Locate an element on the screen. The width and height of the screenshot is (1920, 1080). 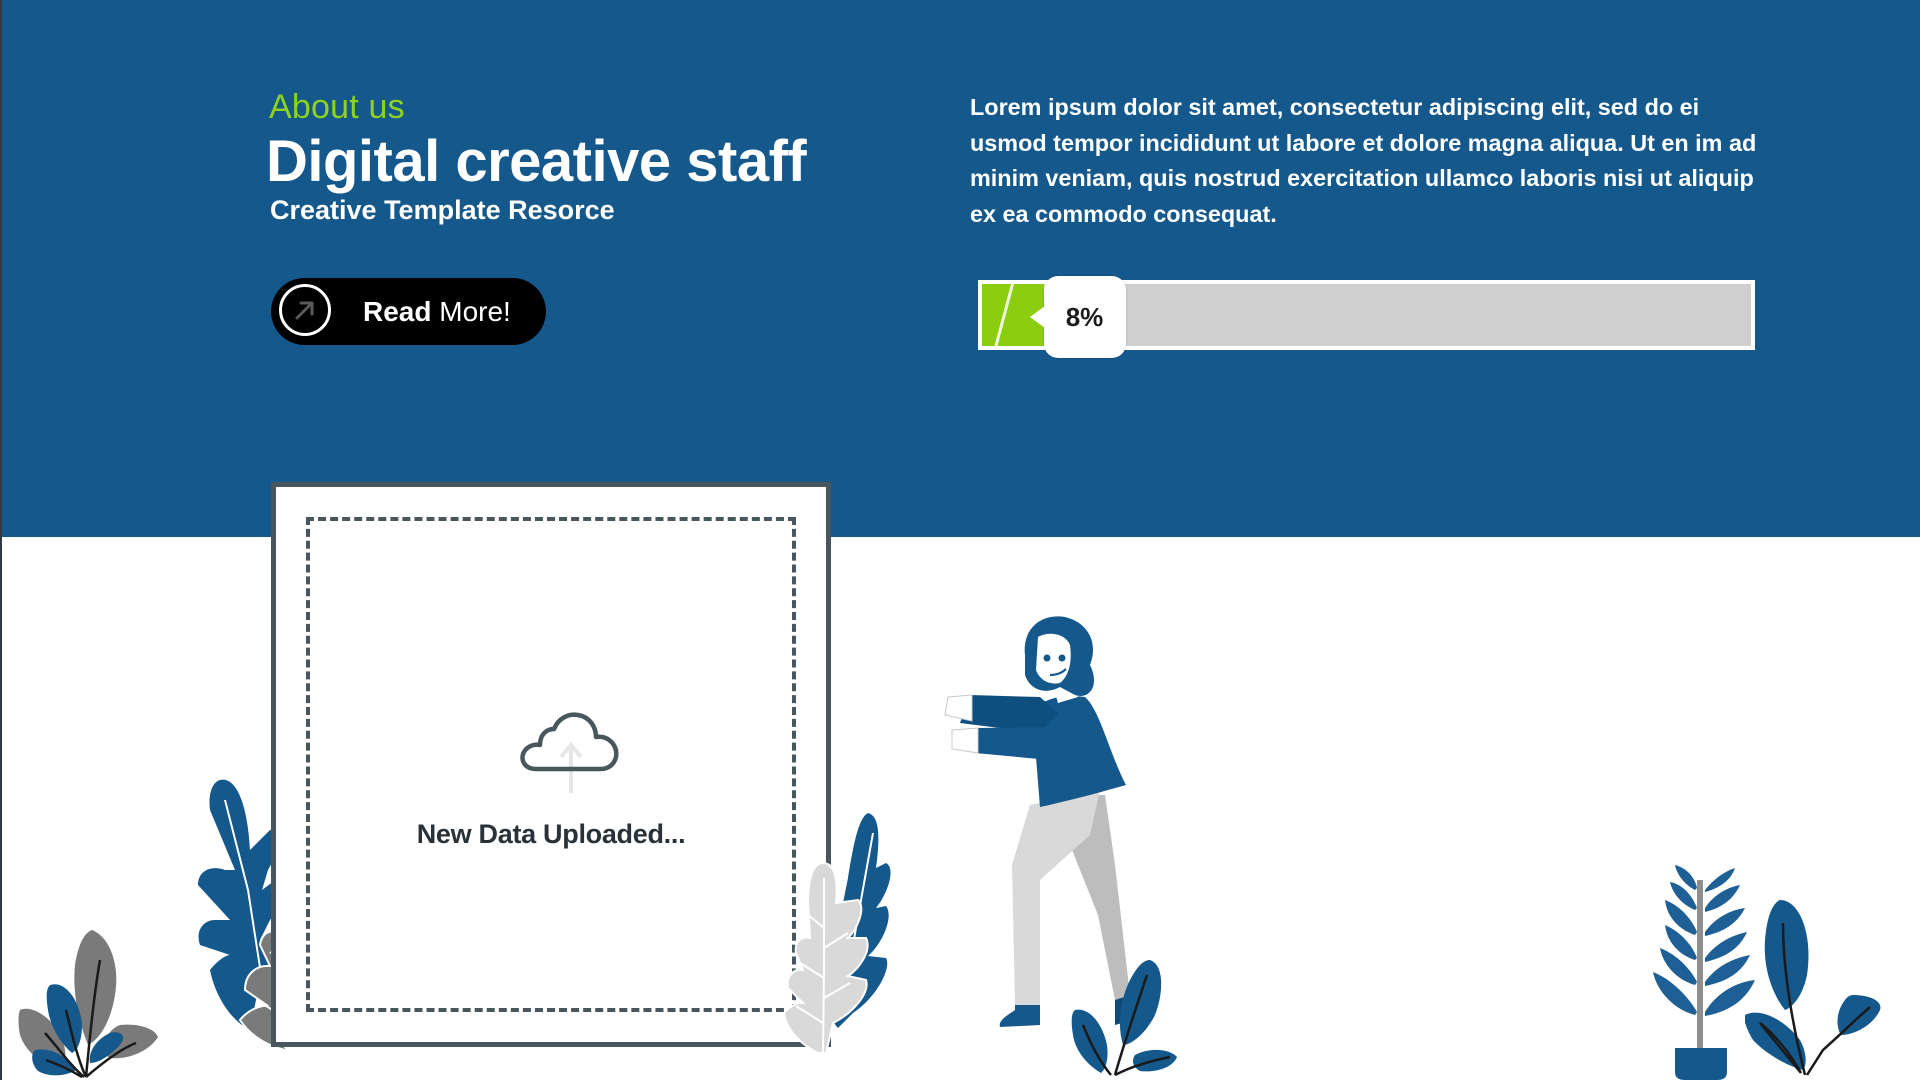
read-more-label-regular: More! is located at coordinates (475, 311).